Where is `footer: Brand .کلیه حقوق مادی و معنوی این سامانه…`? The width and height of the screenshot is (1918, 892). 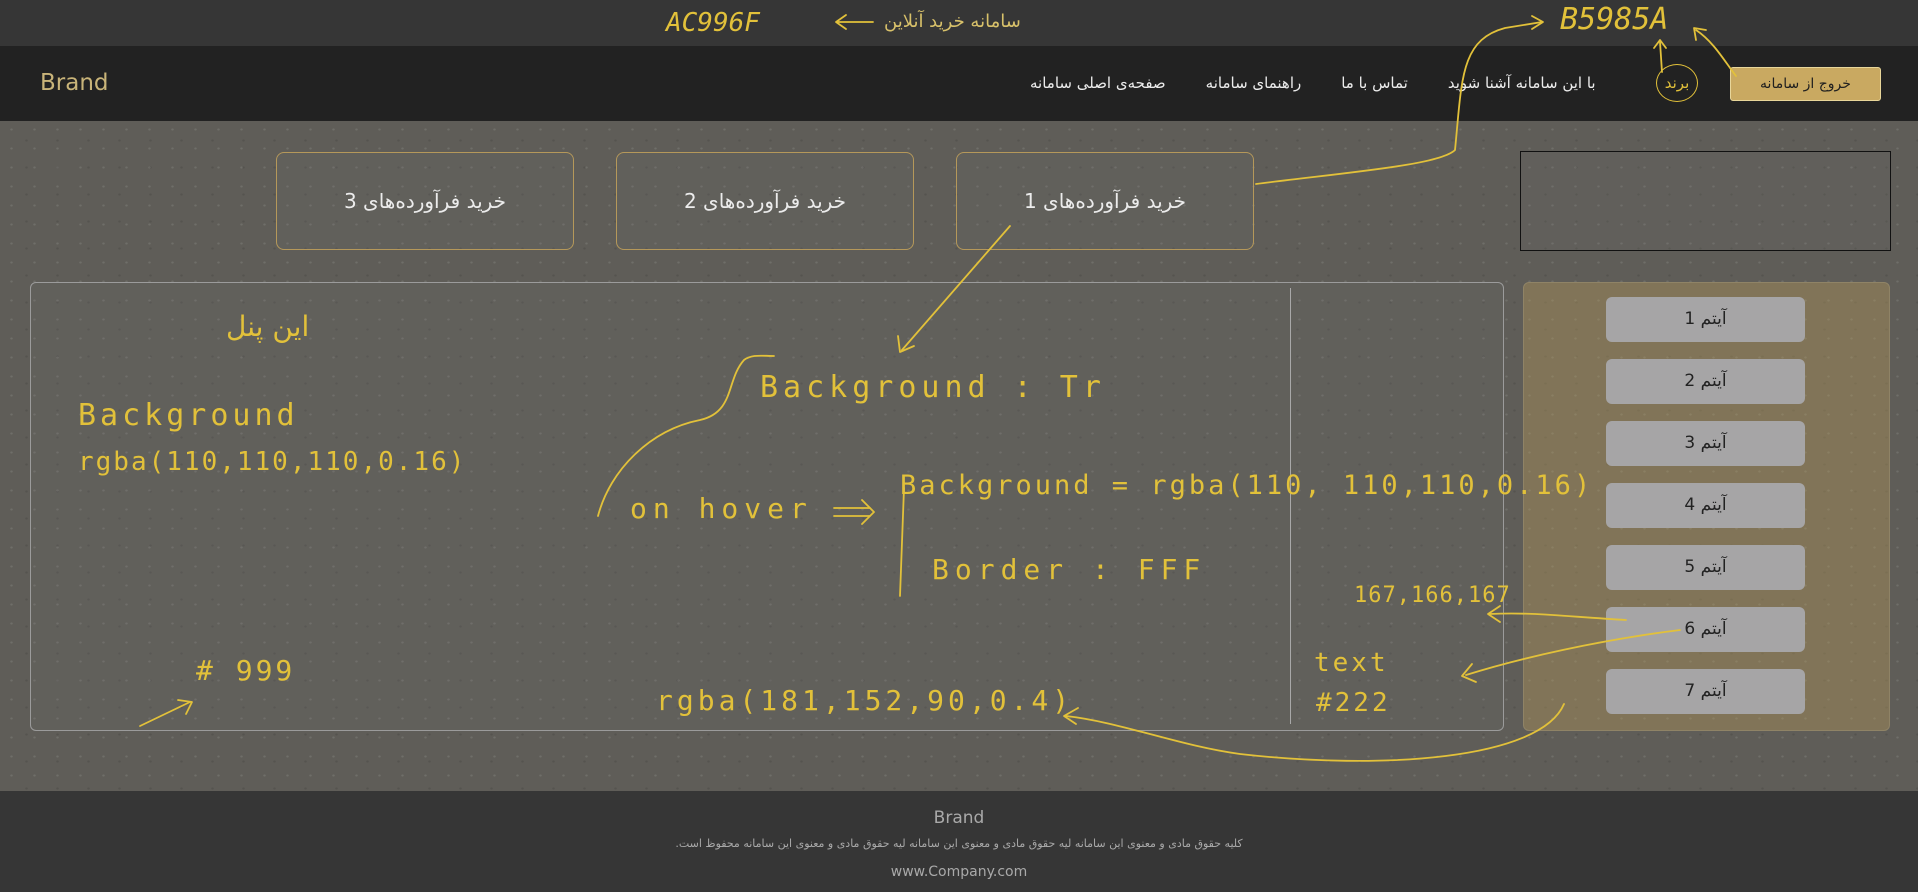
footer: Brand .کلیه حقوق مادی و معنوی این سامانه… is located at coordinates (959, 841).